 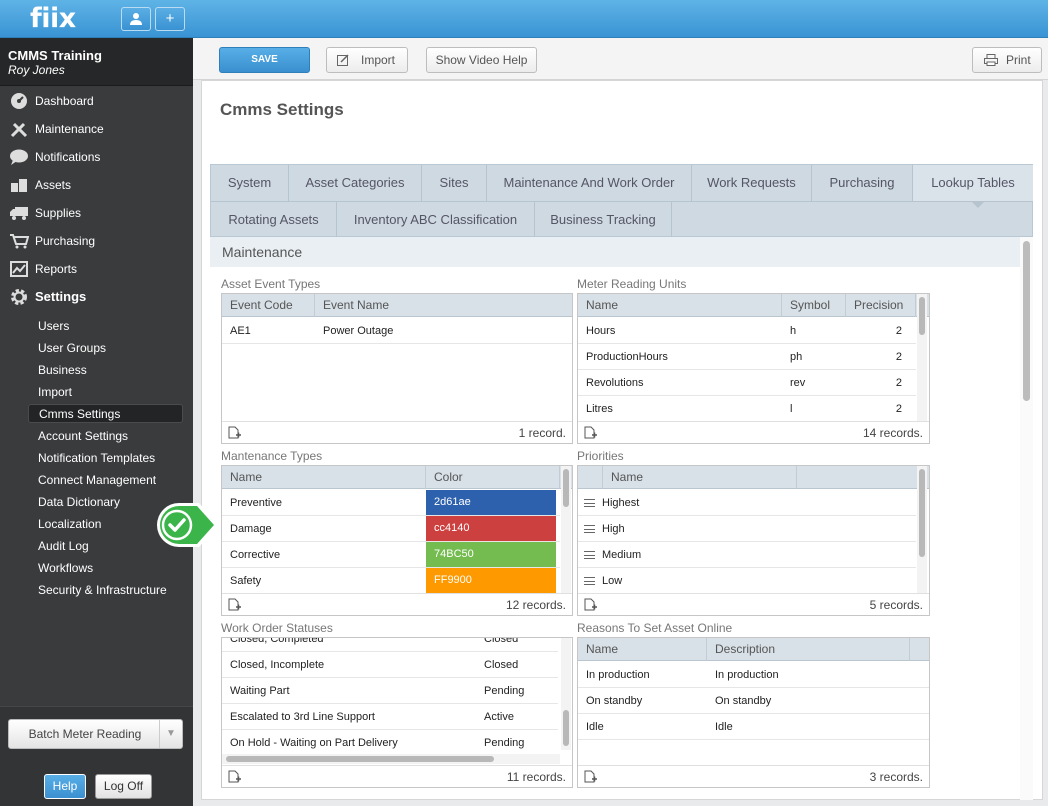 What do you see at coordinates (264, 60) in the screenshot?
I see `save-button: SAVE` at bounding box center [264, 60].